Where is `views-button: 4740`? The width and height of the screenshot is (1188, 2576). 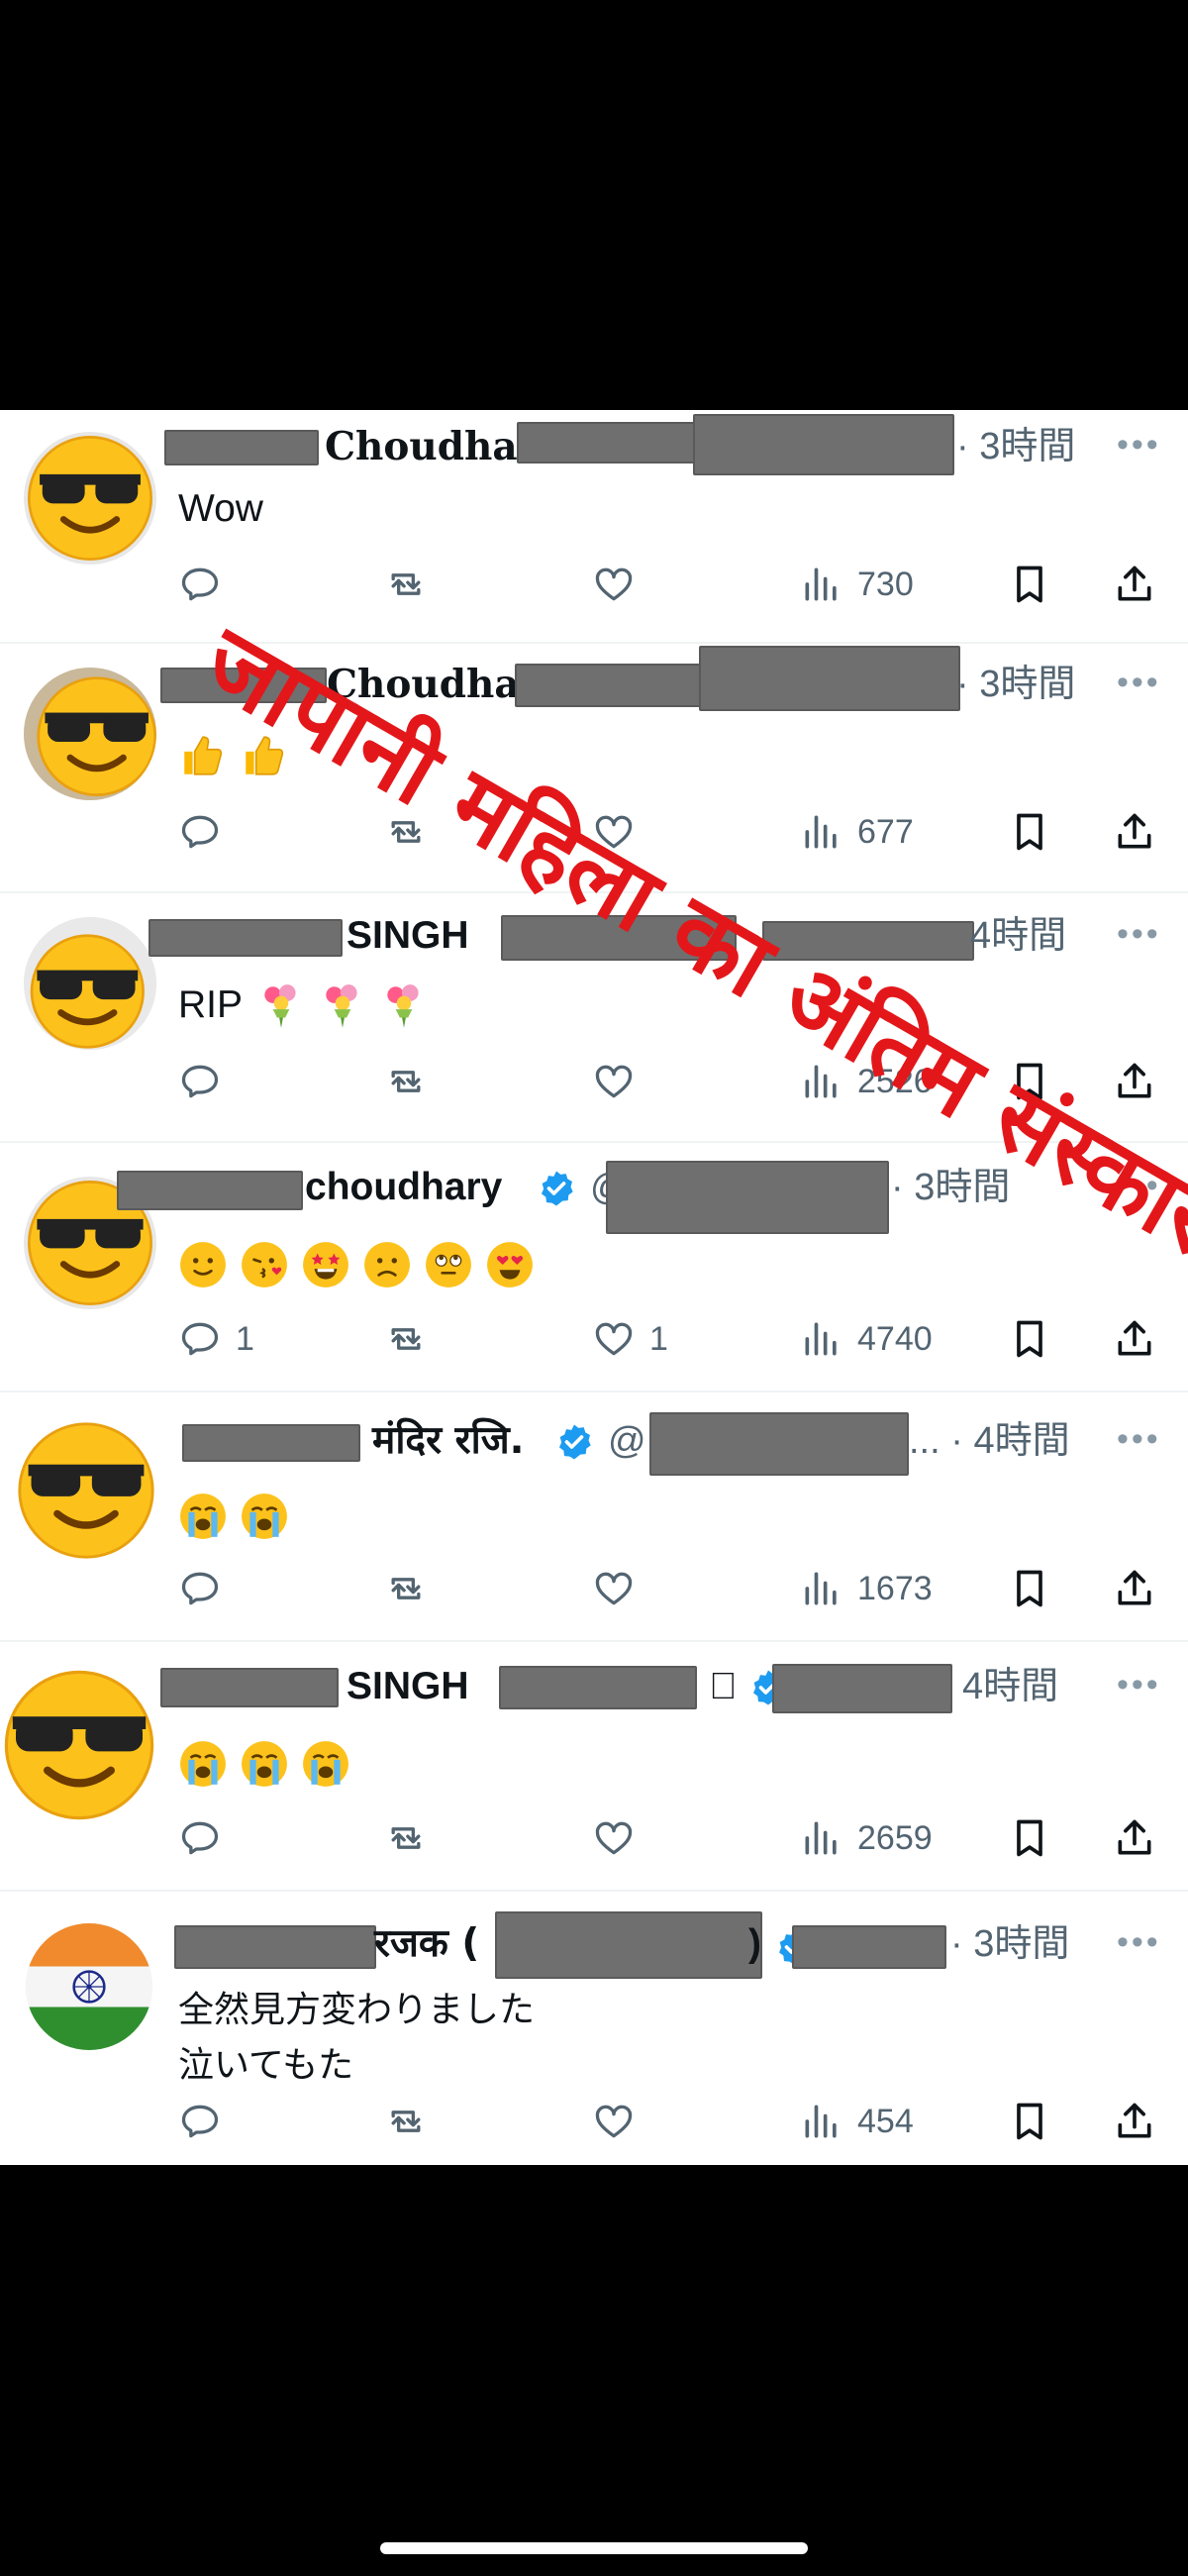
views-button: 4740 is located at coordinates (866, 1339).